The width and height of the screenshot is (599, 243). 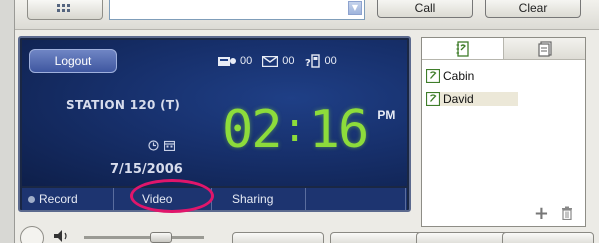 I want to click on contact-row-david: David, so click(x=503, y=99).